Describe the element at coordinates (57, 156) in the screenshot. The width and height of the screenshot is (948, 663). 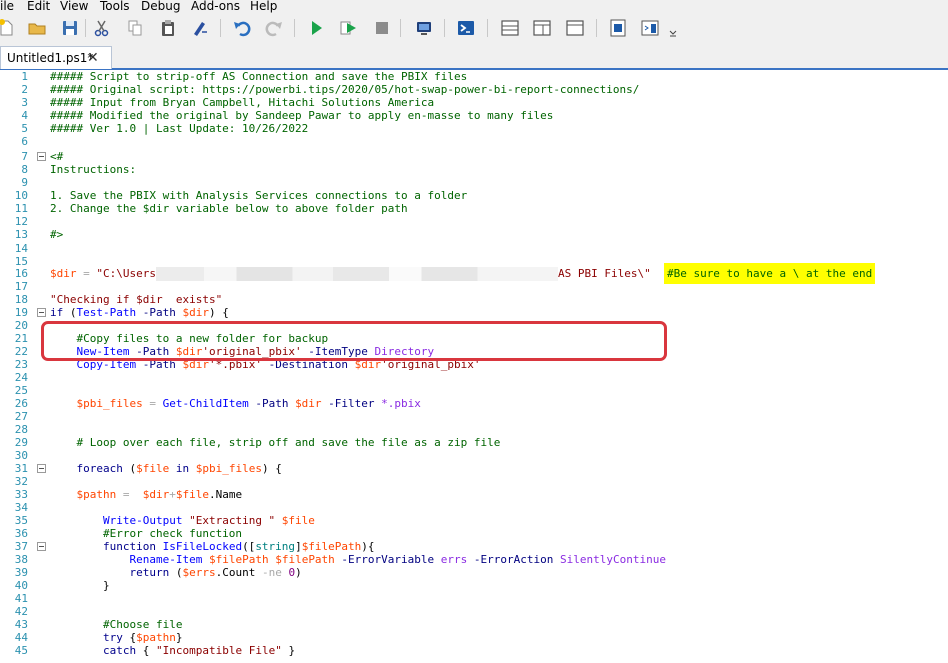
I see `code-line: <#` at that location.